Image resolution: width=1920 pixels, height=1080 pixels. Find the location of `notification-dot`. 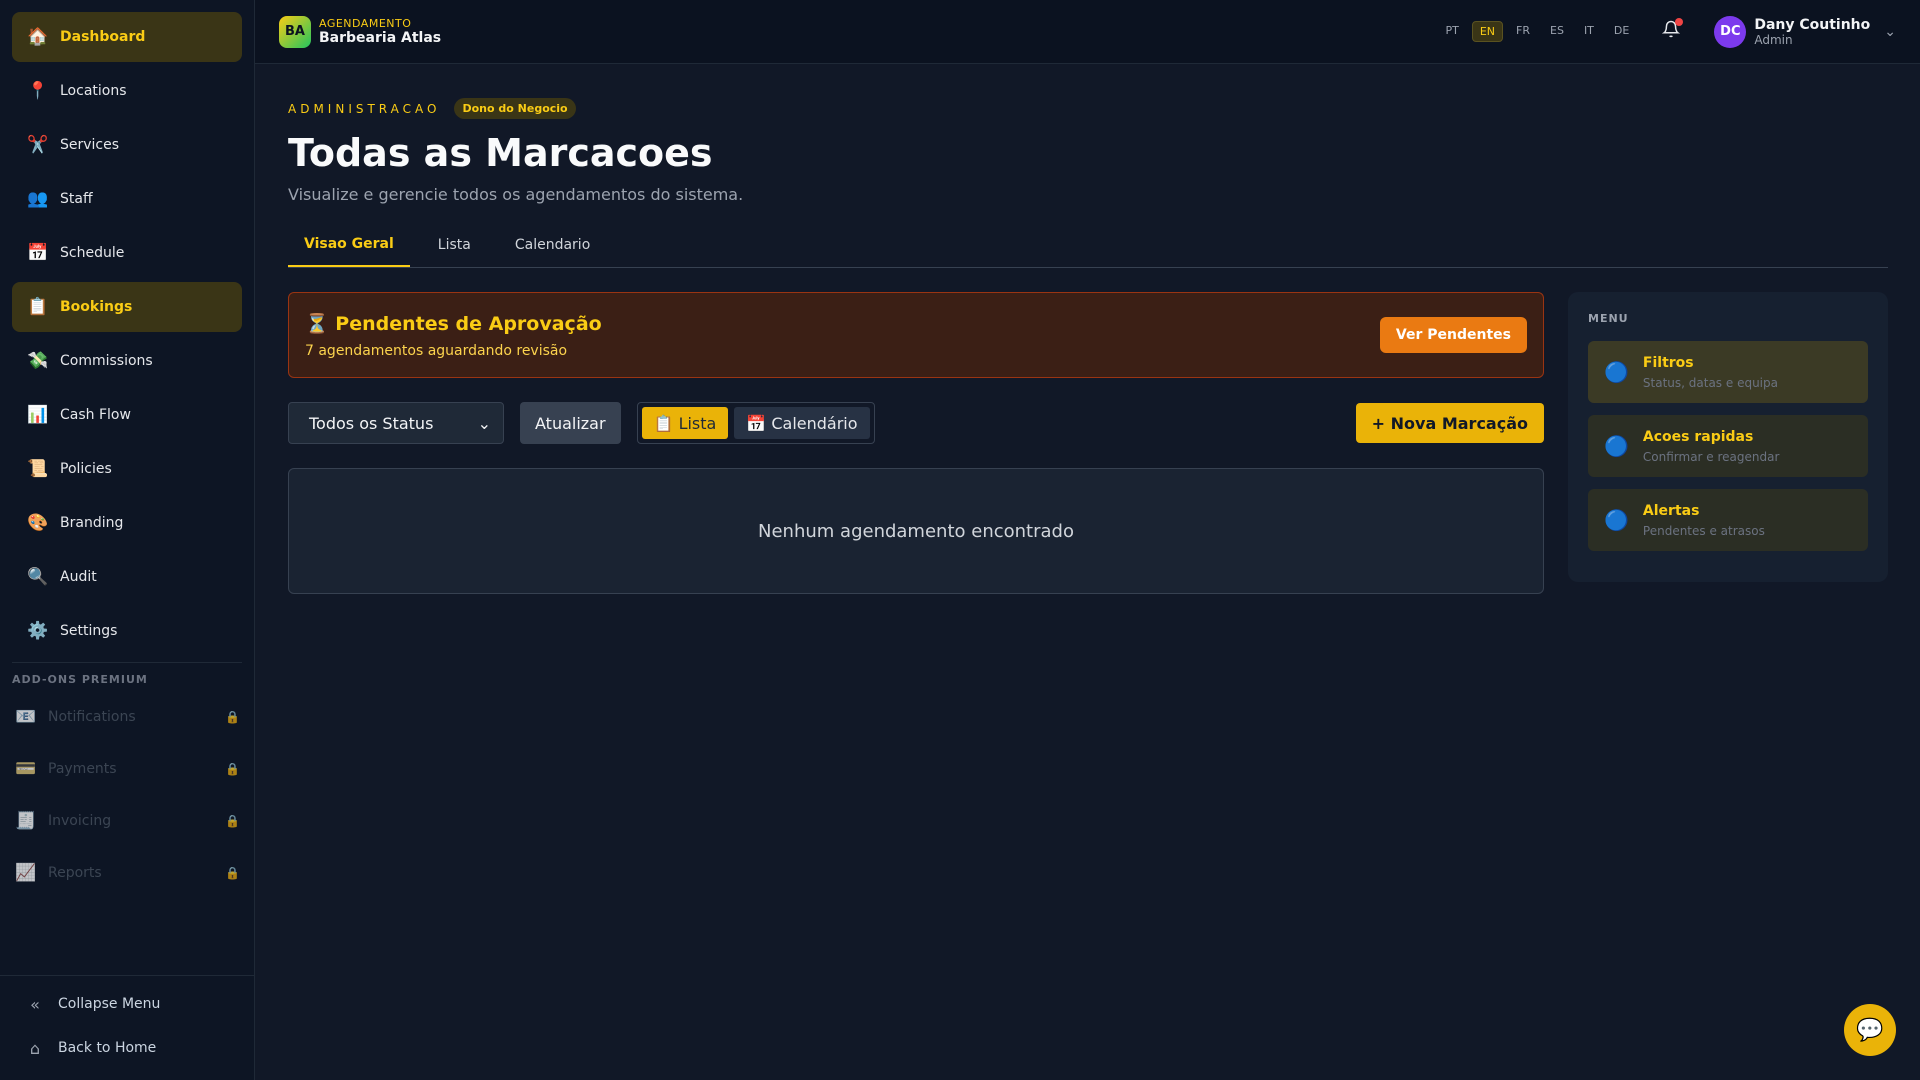

notification-dot is located at coordinates (1679, 22).